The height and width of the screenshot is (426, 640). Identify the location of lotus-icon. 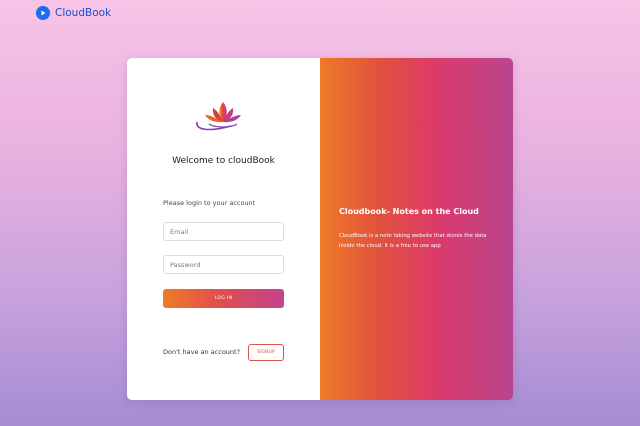
(218, 116).